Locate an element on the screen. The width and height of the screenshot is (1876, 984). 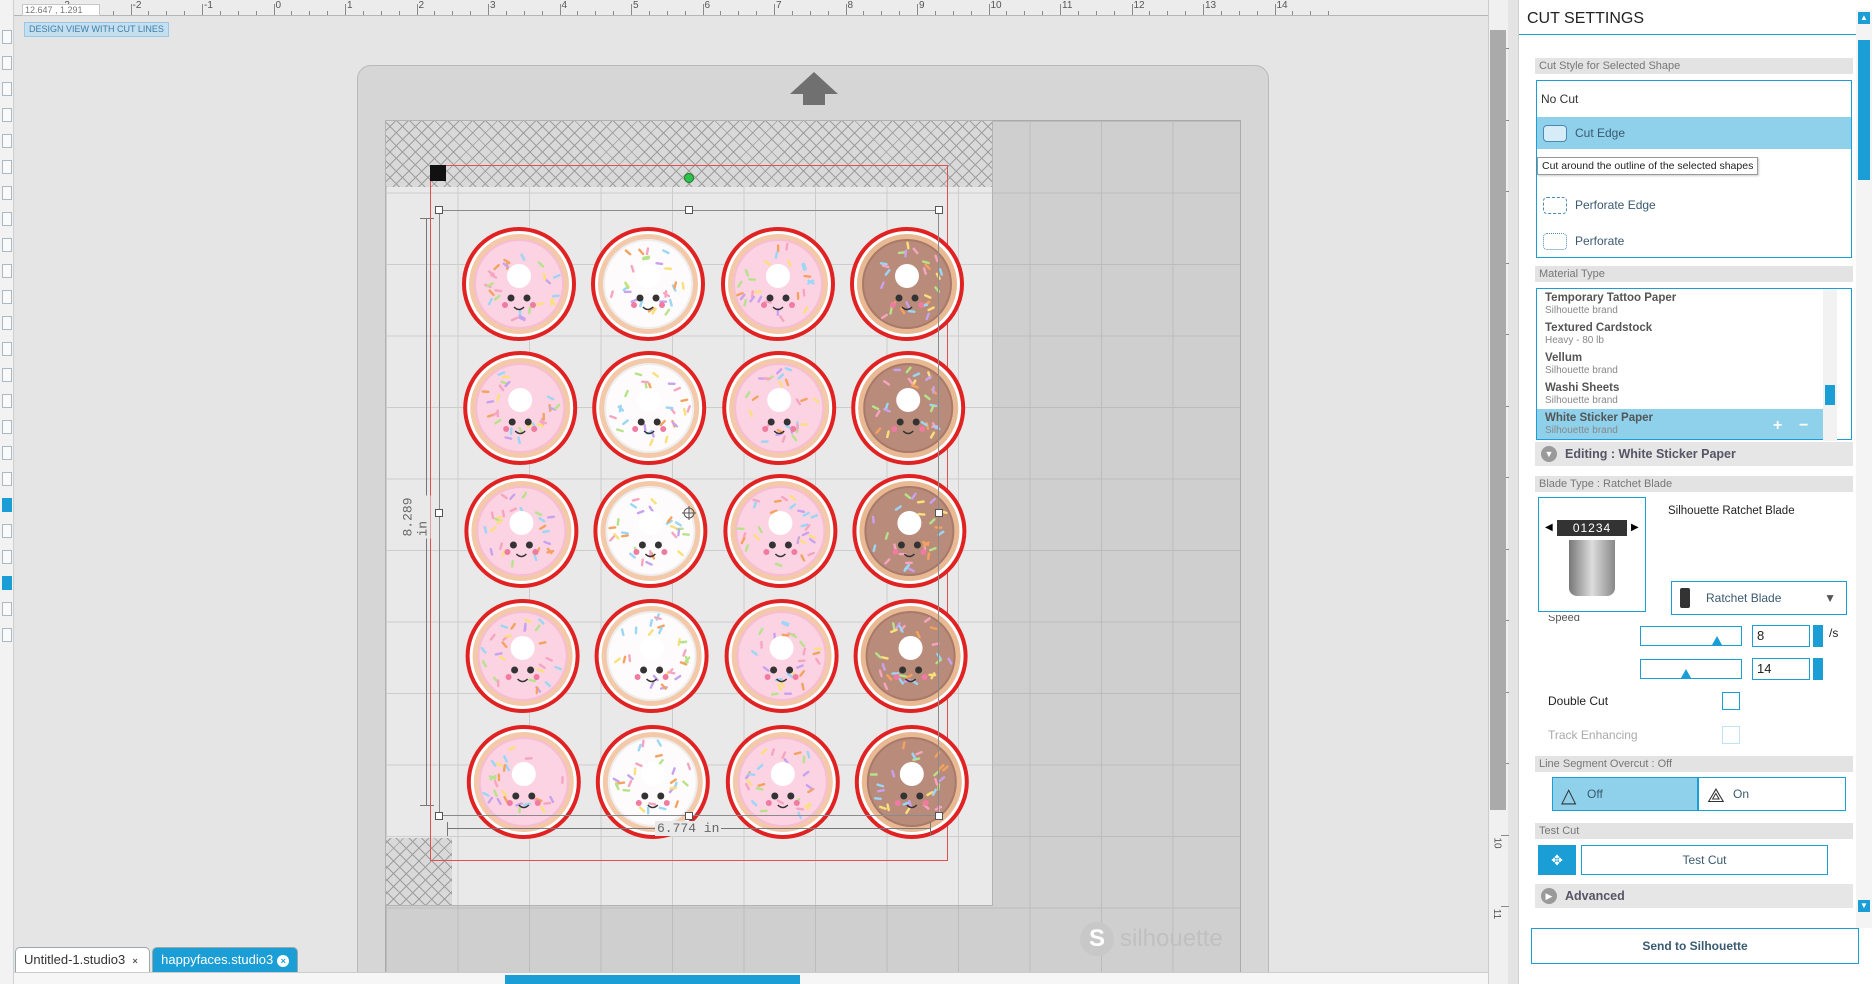
material-scrollbar is located at coordinates (1830, 365).